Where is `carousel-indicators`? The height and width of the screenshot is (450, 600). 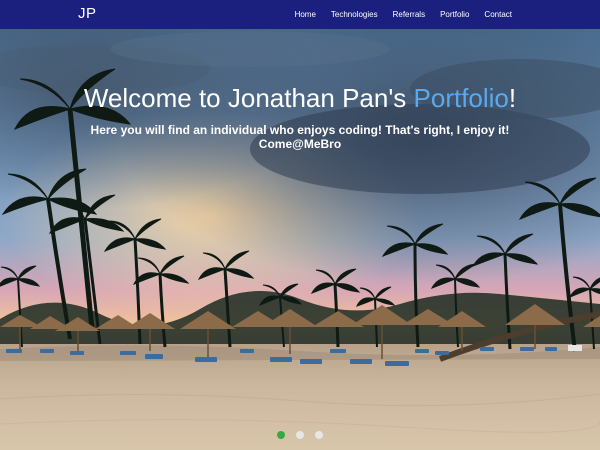 carousel-indicators is located at coordinates (300, 435).